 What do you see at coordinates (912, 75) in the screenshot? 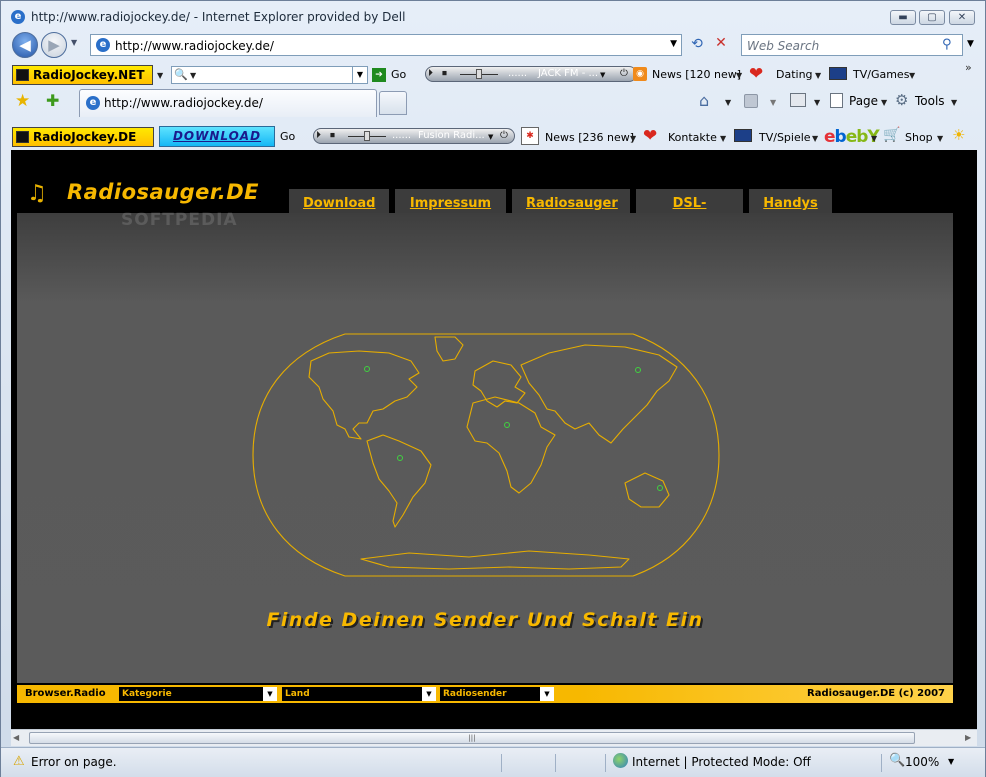
I see `tvgames-dropdown-icon: ▼` at bounding box center [912, 75].